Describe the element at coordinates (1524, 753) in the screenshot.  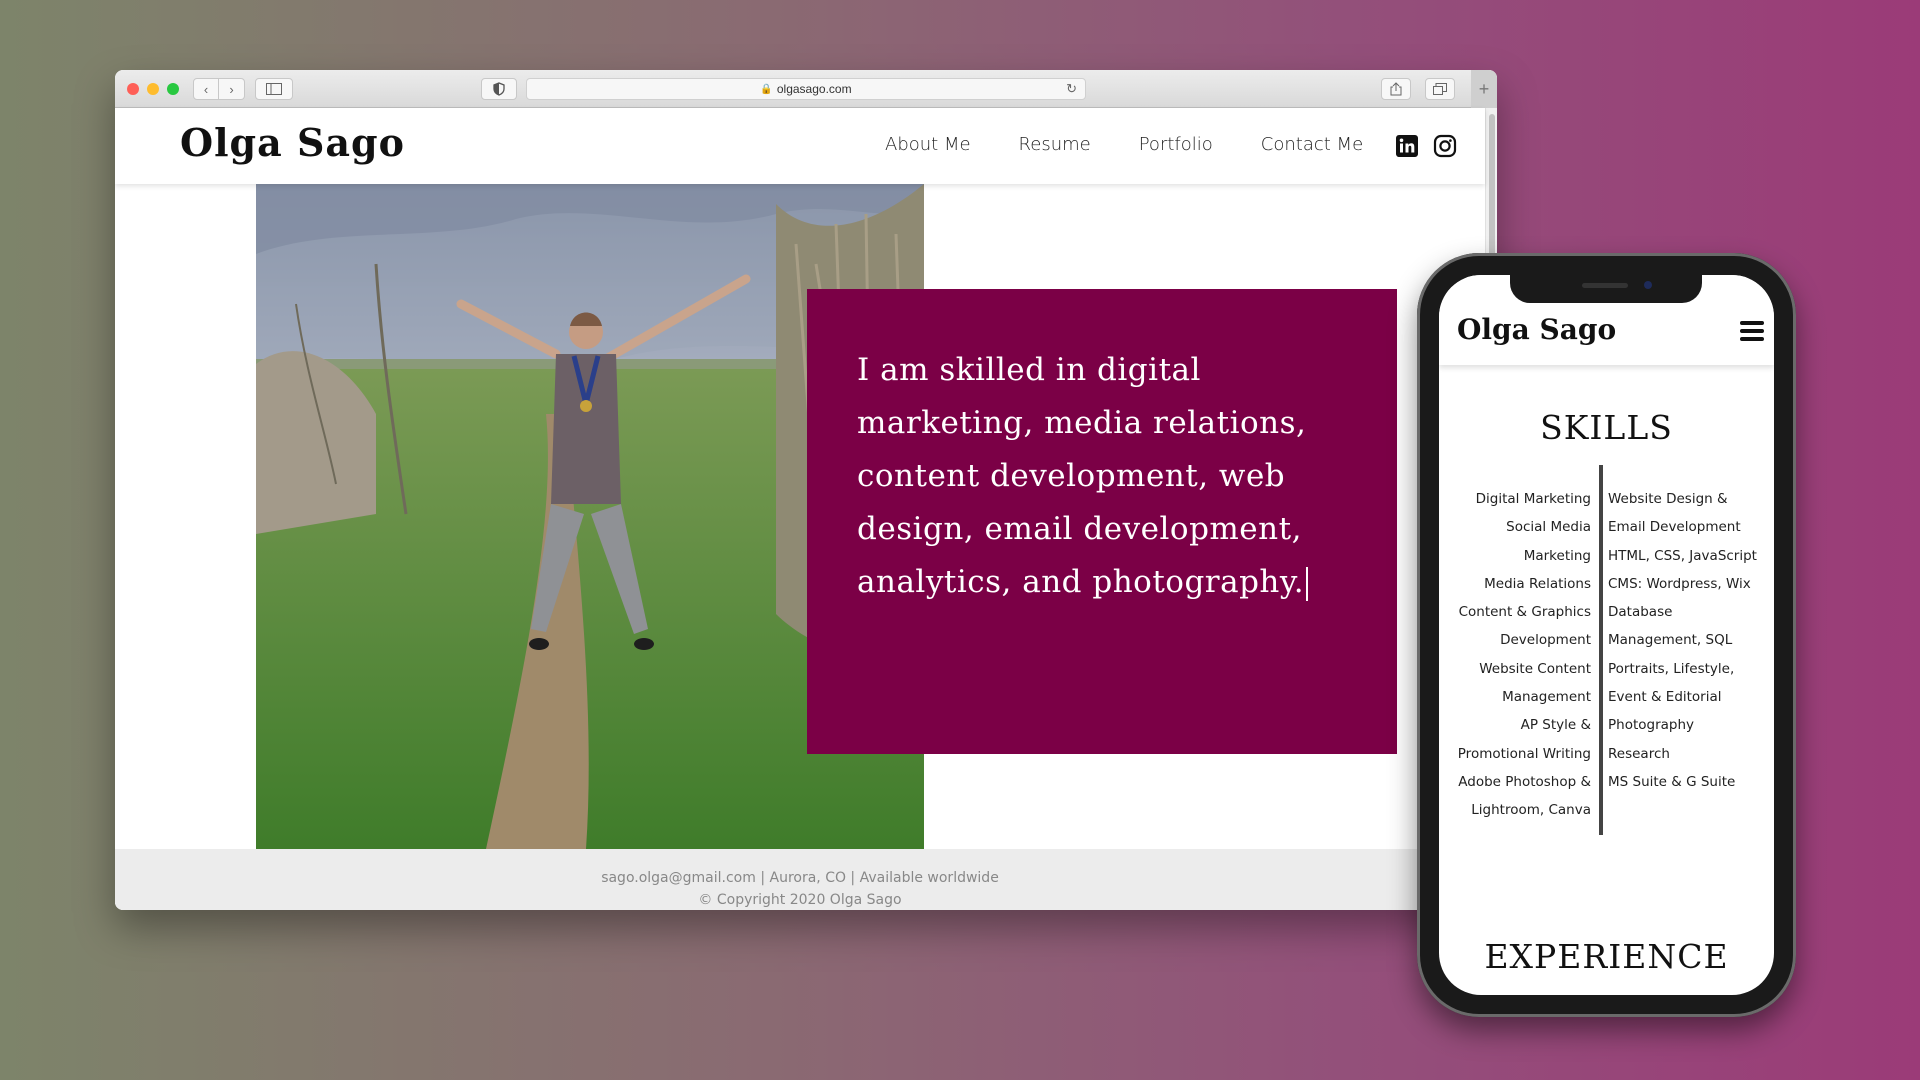
I see `skill-item: Promotional Writing` at that location.